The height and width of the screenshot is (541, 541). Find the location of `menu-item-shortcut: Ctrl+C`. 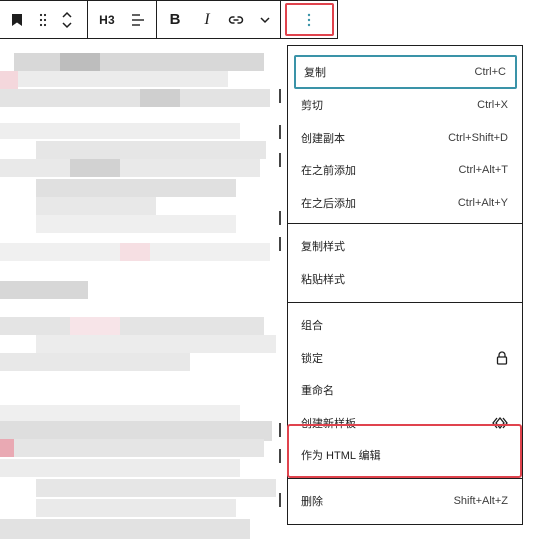

menu-item-shortcut: Ctrl+C is located at coordinates (490, 72).